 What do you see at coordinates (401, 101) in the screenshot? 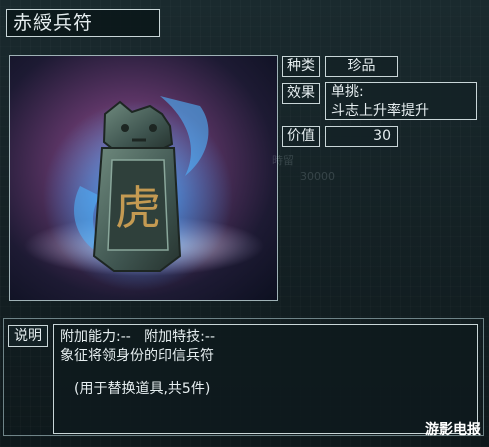
I see `effect-value: 单挑: 斗志上升率提升` at bounding box center [401, 101].